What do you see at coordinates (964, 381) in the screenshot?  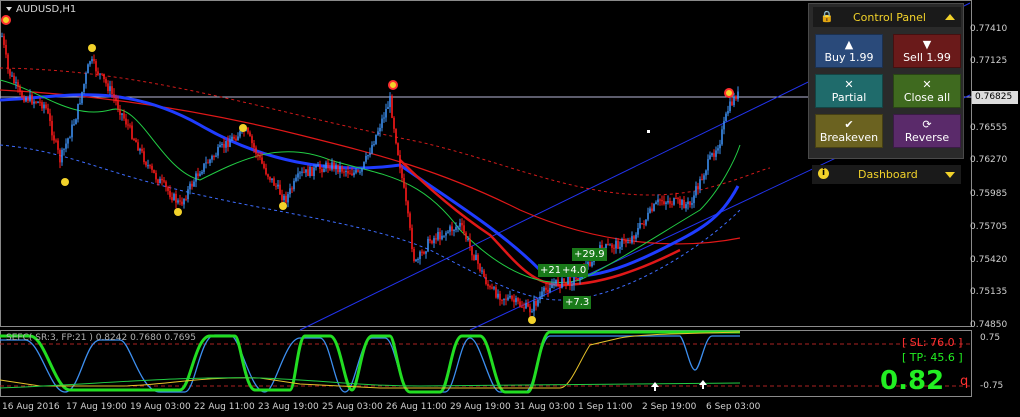 I see `q-indicator: q` at bounding box center [964, 381].